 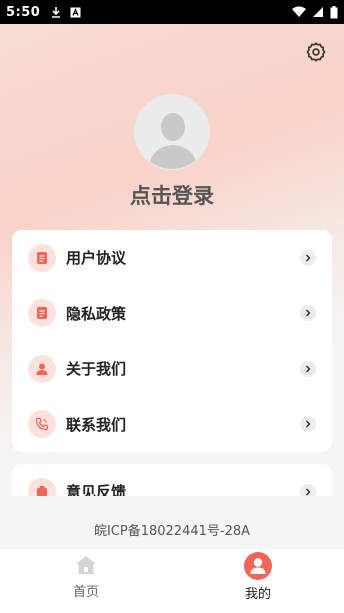 I want to click on home-icon, so click(x=86, y=565).